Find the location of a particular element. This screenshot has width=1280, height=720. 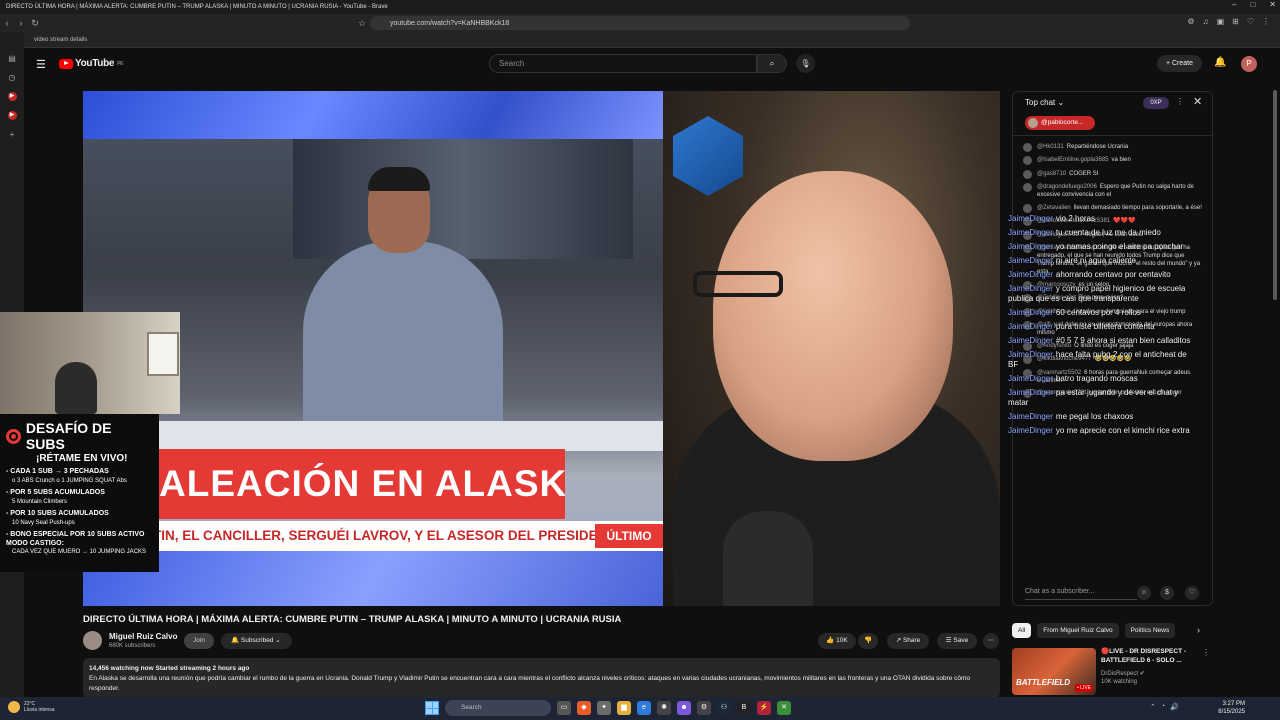

logo-text: YouTube is located at coordinates (95, 63).